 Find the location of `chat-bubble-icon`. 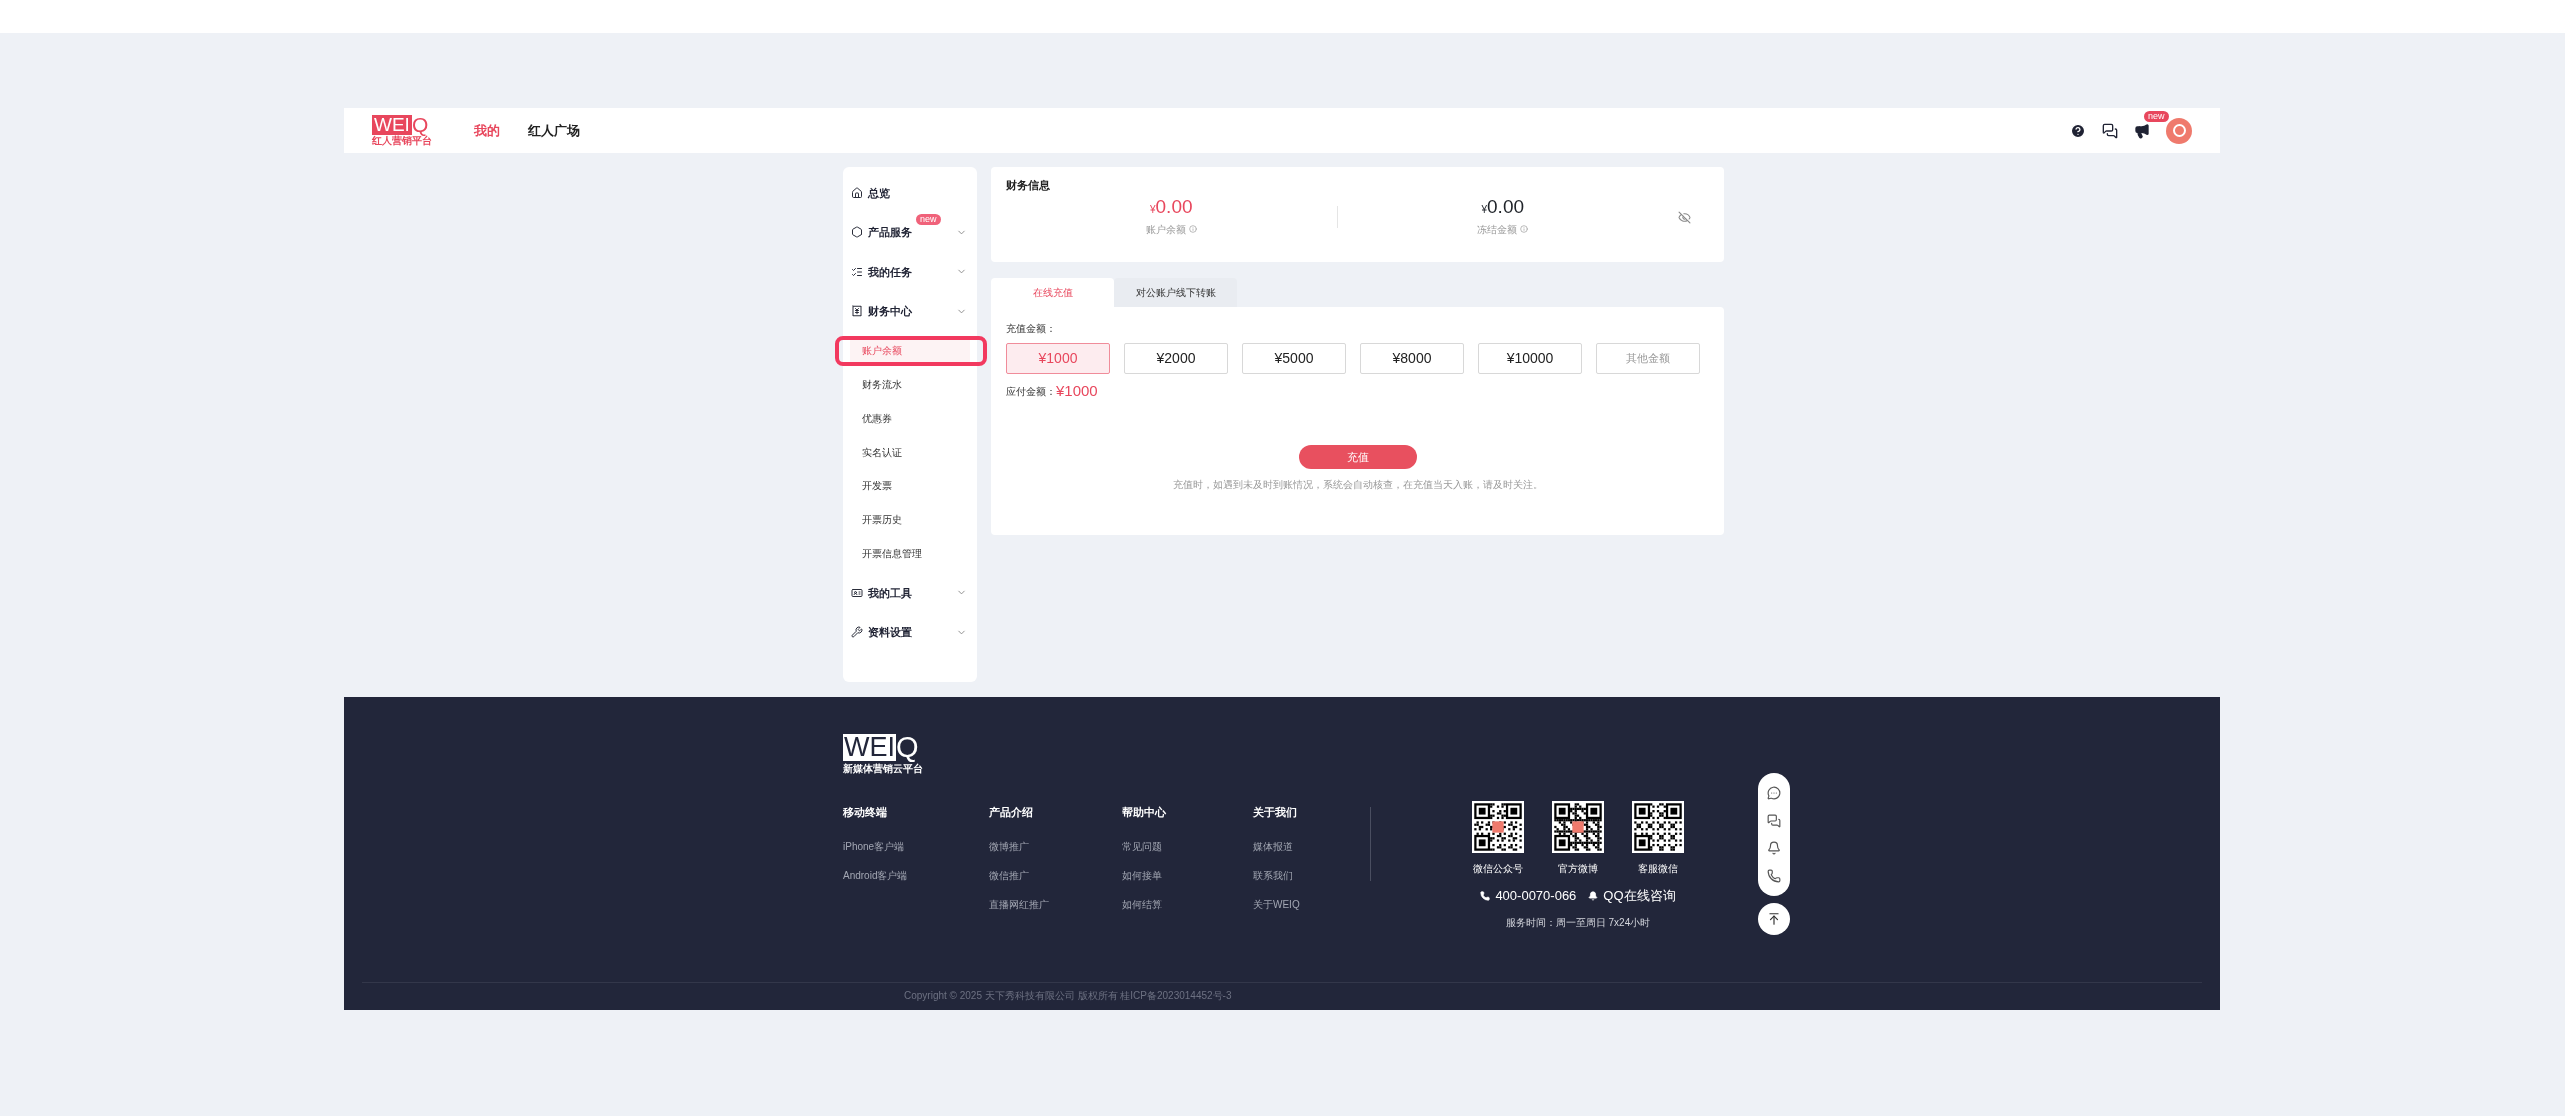

chat-bubble-icon is located at coordinates (1774, 792).